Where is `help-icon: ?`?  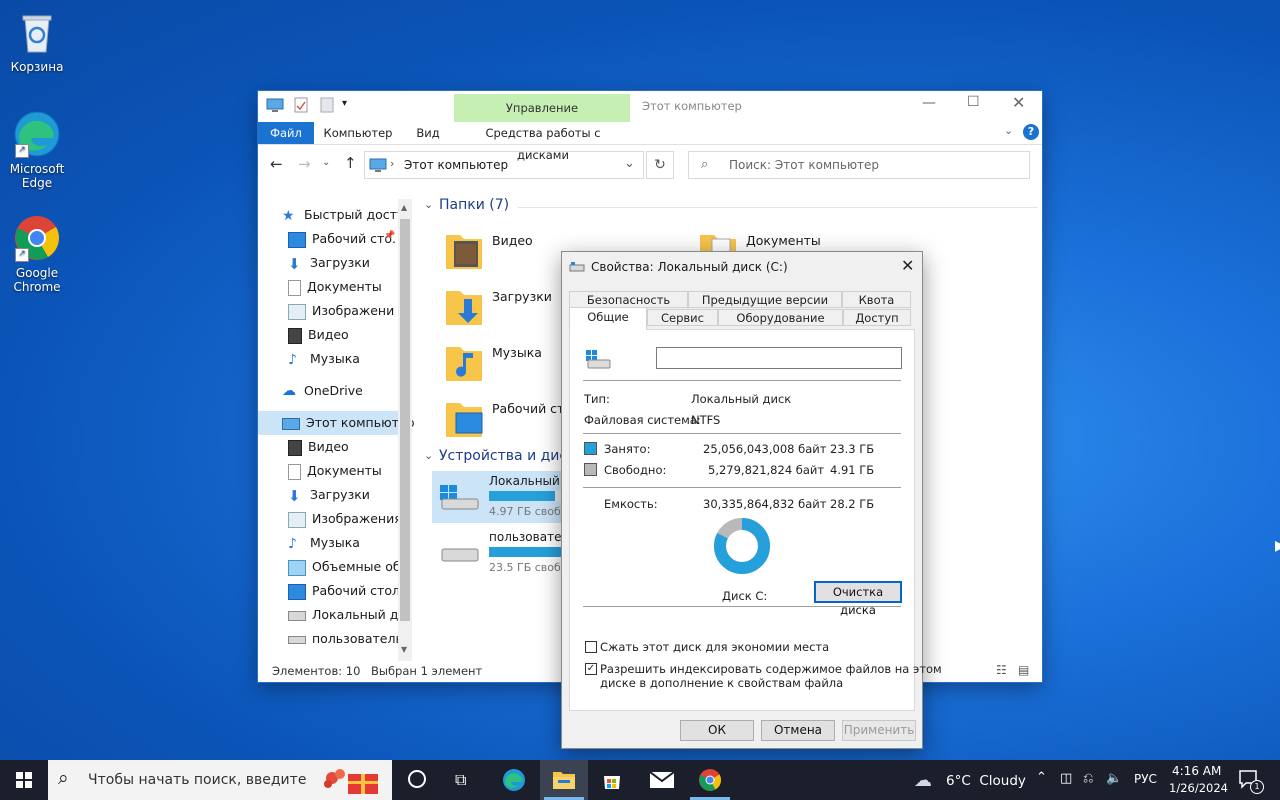 help-icon: ? is located at coordinates (1031, 132).